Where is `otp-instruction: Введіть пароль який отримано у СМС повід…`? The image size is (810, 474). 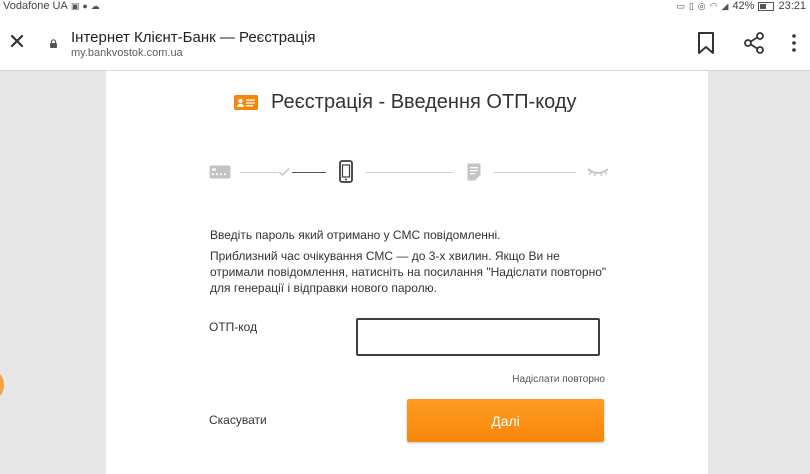
otp-instruction: Введіть пароль який отримано у СМС повід… is located at coordinates (355, 235).